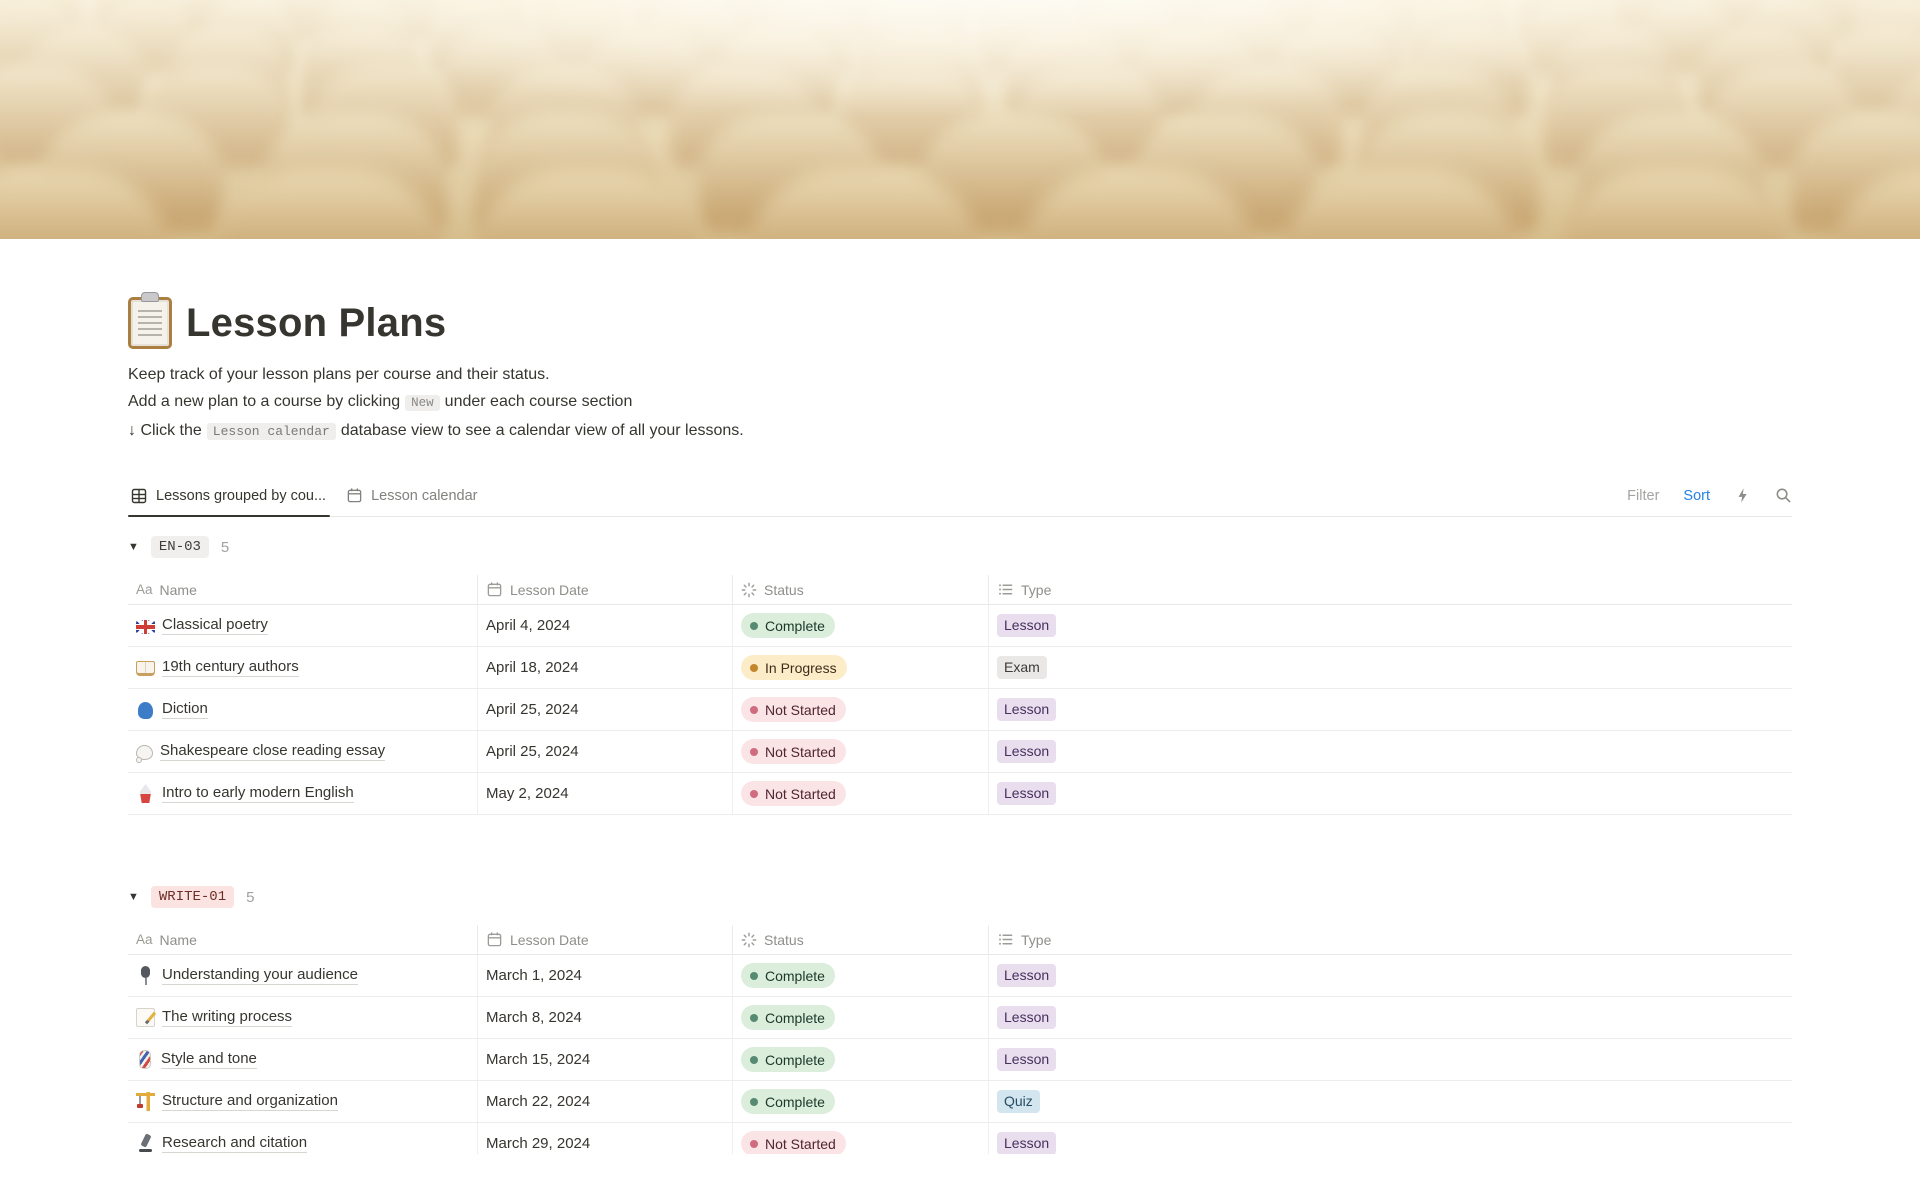  Describe the element at coordinates (215, 625) in the screenshot. I see `lesson-title-link: Classical poetry` at that location.